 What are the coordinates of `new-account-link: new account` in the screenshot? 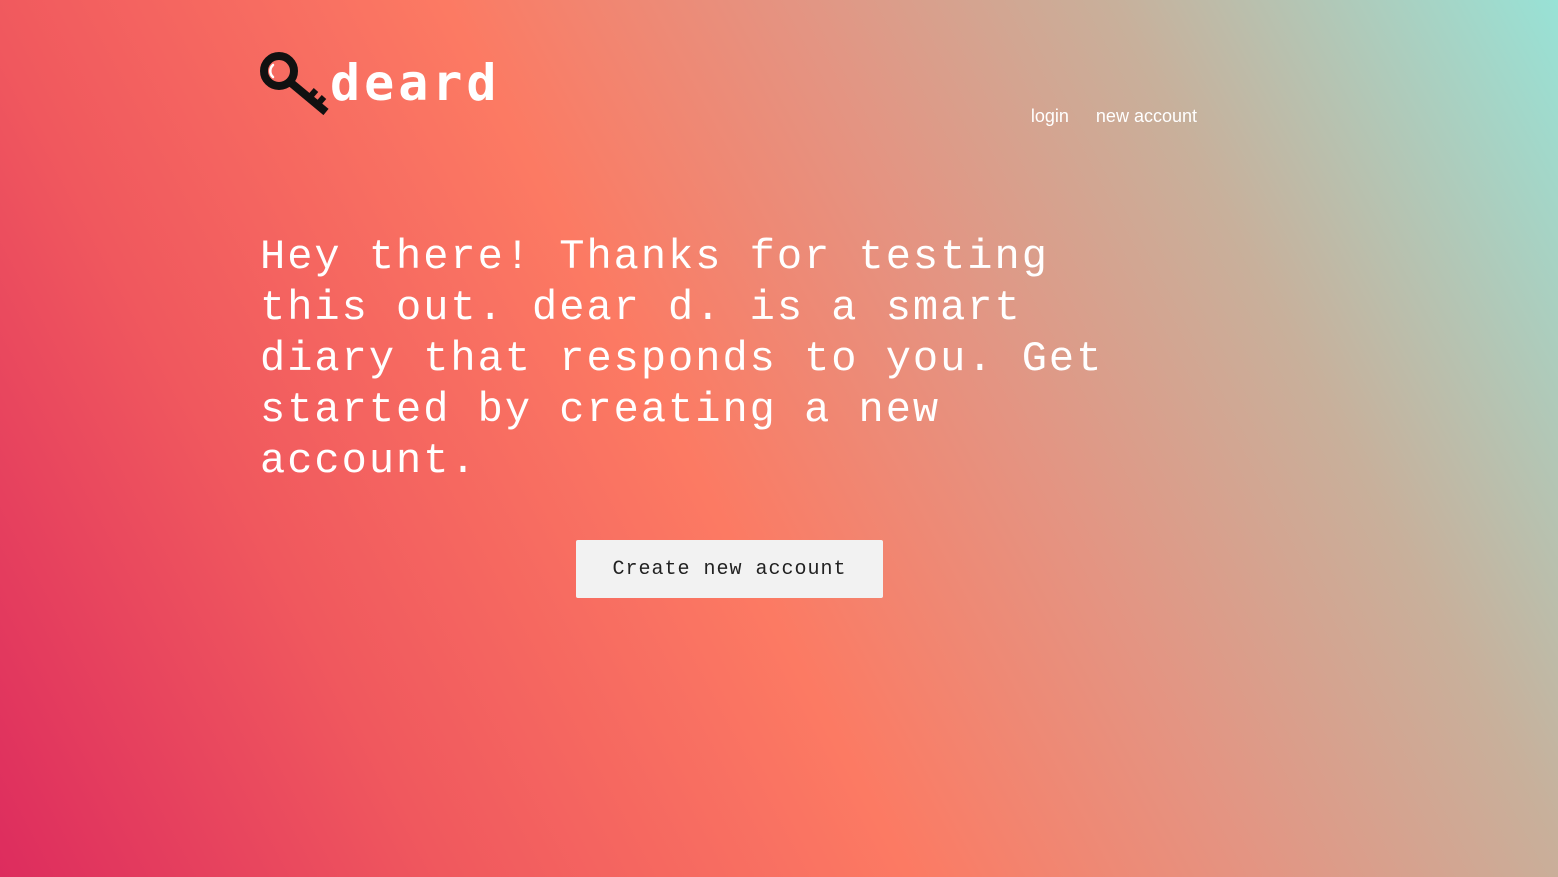 It's located at (1146, 116).